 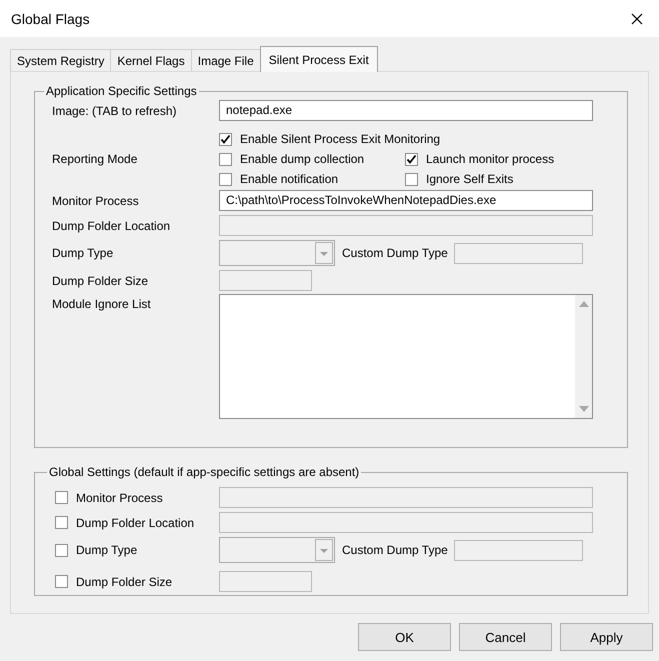 What do you see at coordinates (583, 409) in the screenshot?
I see `scroll-down-icon` at bounding box center [583, 409].